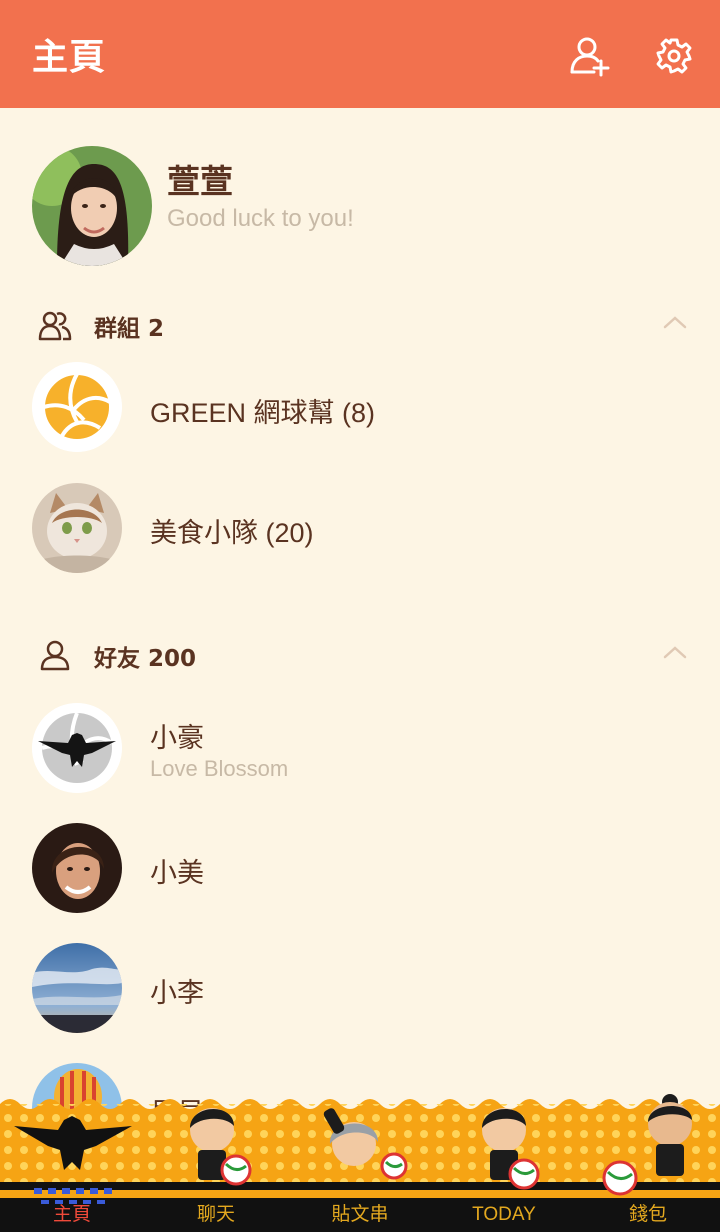 Image resolution: width=720 pixels, height=1232 pixels. I want to click on friend-icon, so click(55, 655).